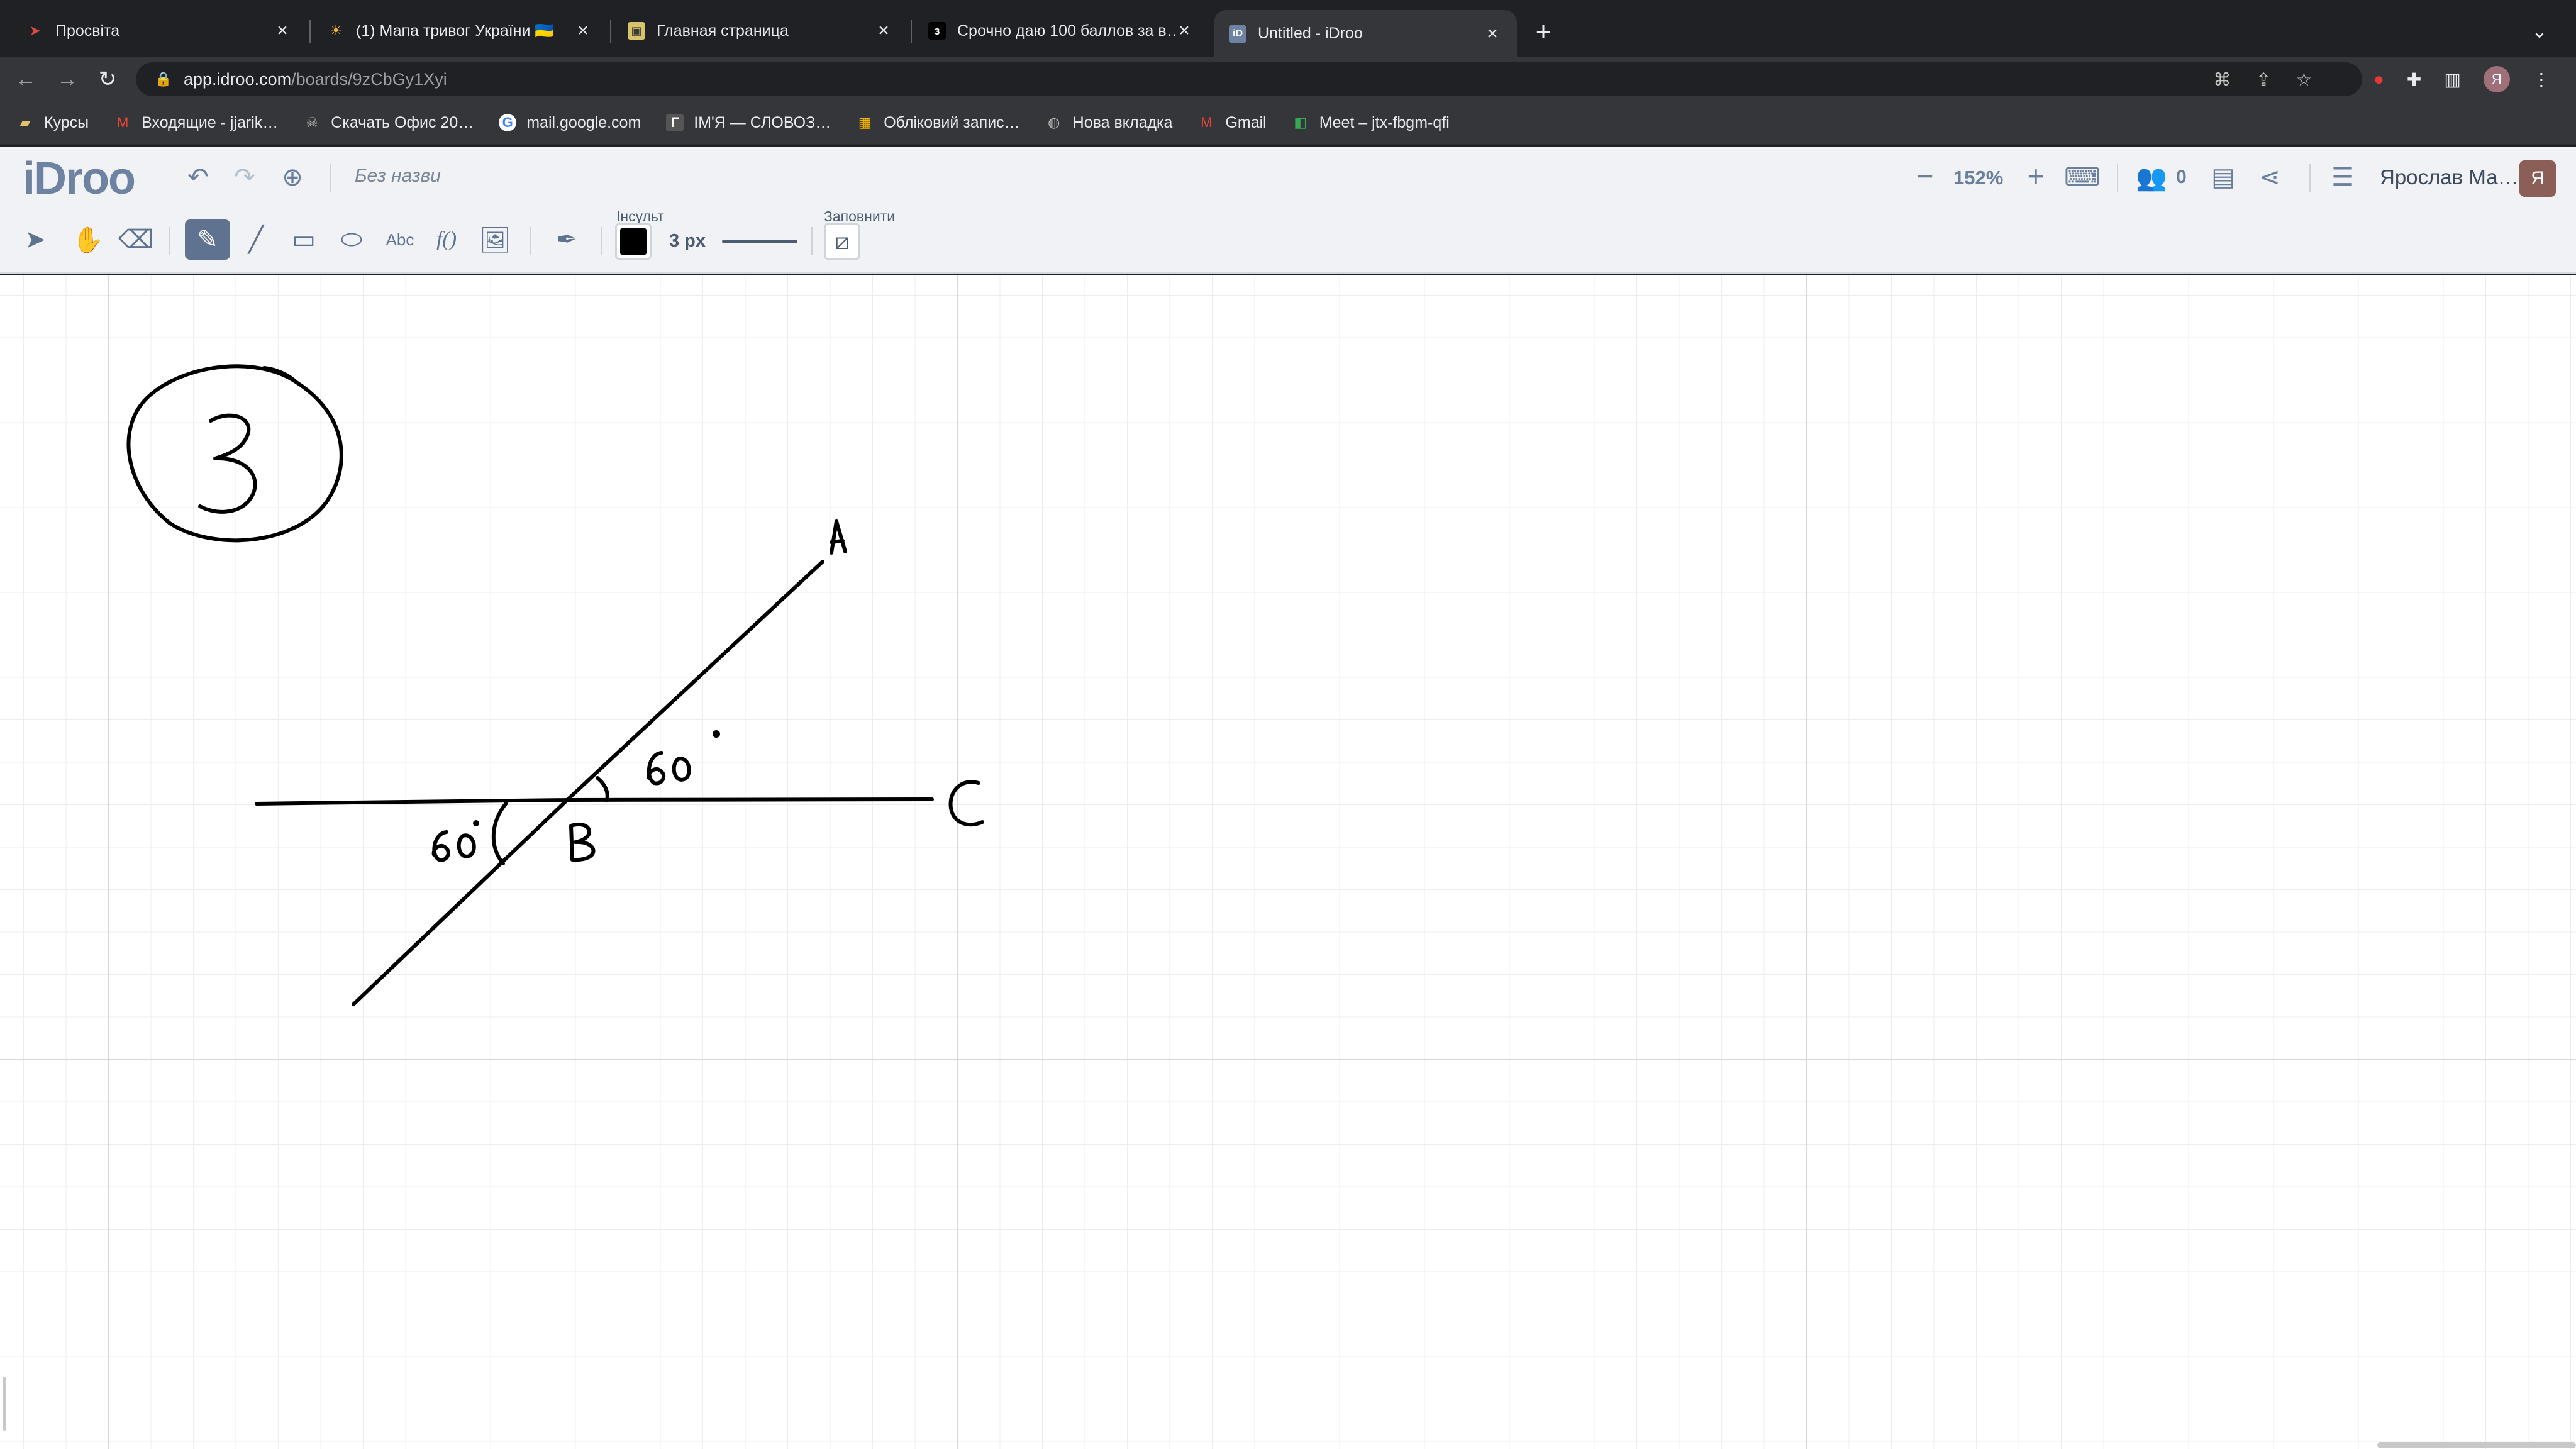  I want to click on keyboard-icon: ⌨, so click(2082, 177).